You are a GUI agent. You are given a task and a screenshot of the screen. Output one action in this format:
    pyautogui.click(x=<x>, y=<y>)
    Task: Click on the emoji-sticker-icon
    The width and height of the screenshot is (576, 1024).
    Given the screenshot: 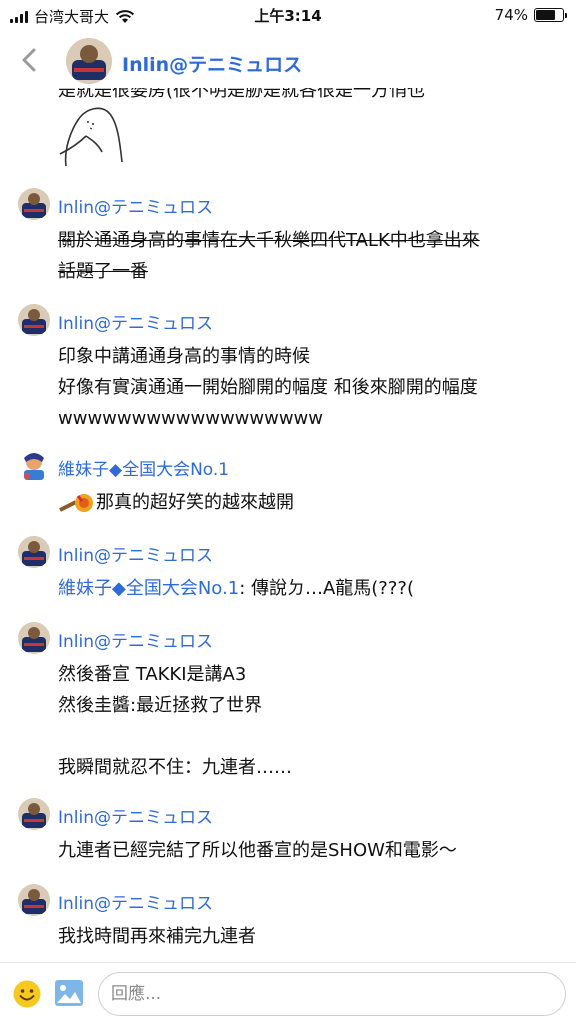 What is the action you would take?
    pyautogui.click(x=76, y=503)
    